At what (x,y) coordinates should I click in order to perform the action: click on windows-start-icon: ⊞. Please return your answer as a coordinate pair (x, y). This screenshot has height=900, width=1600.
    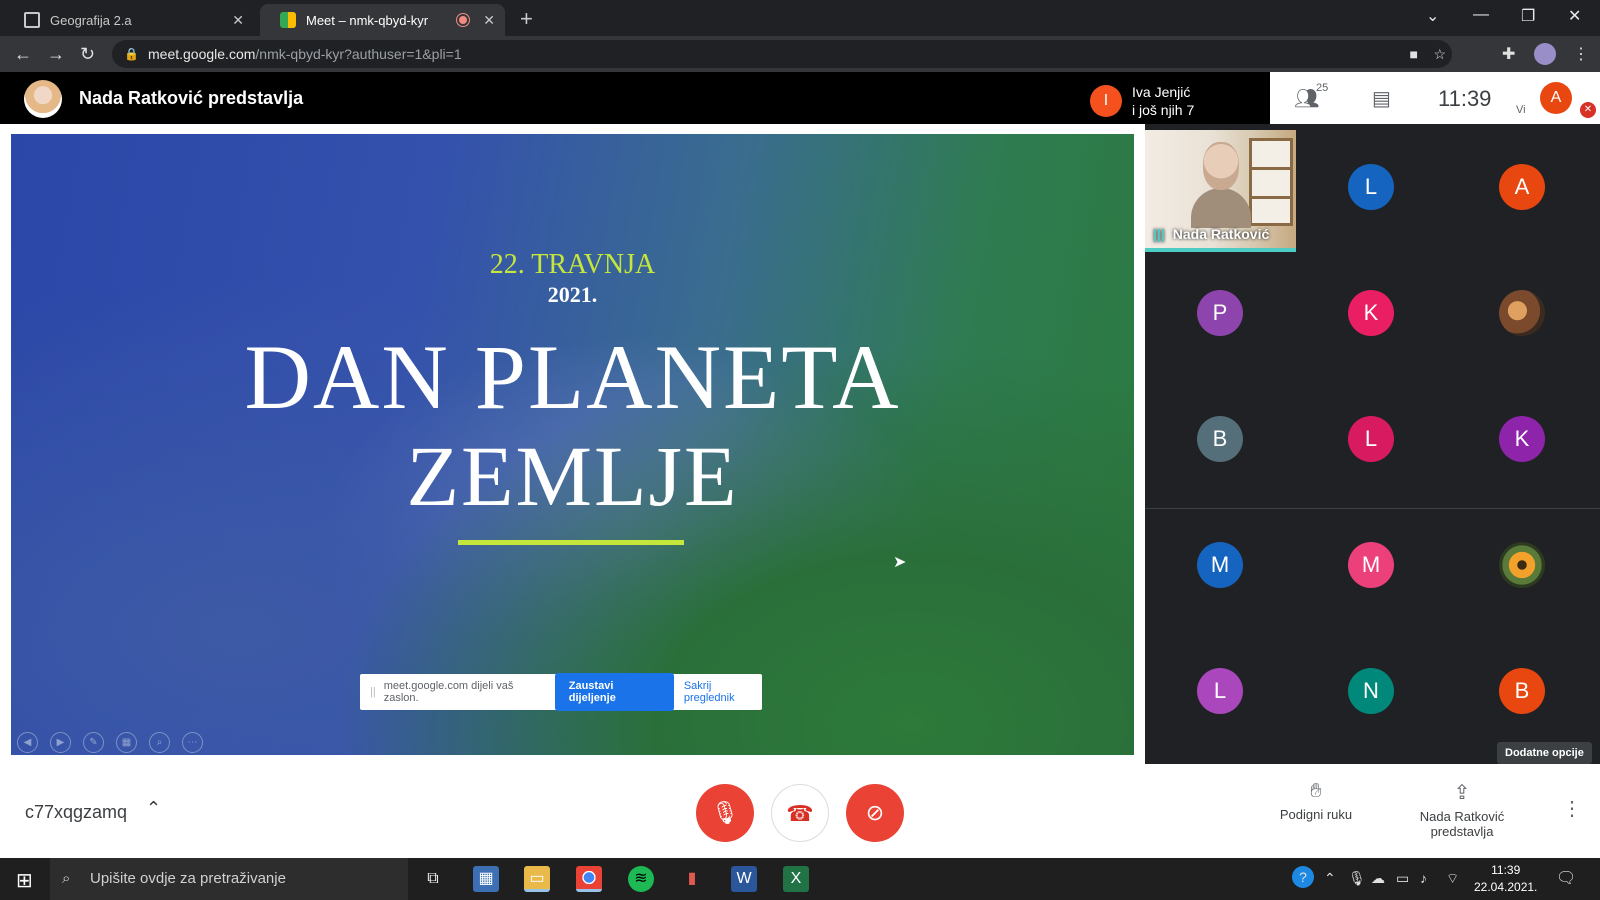
    Looking at the image, I should click on (24, 880).